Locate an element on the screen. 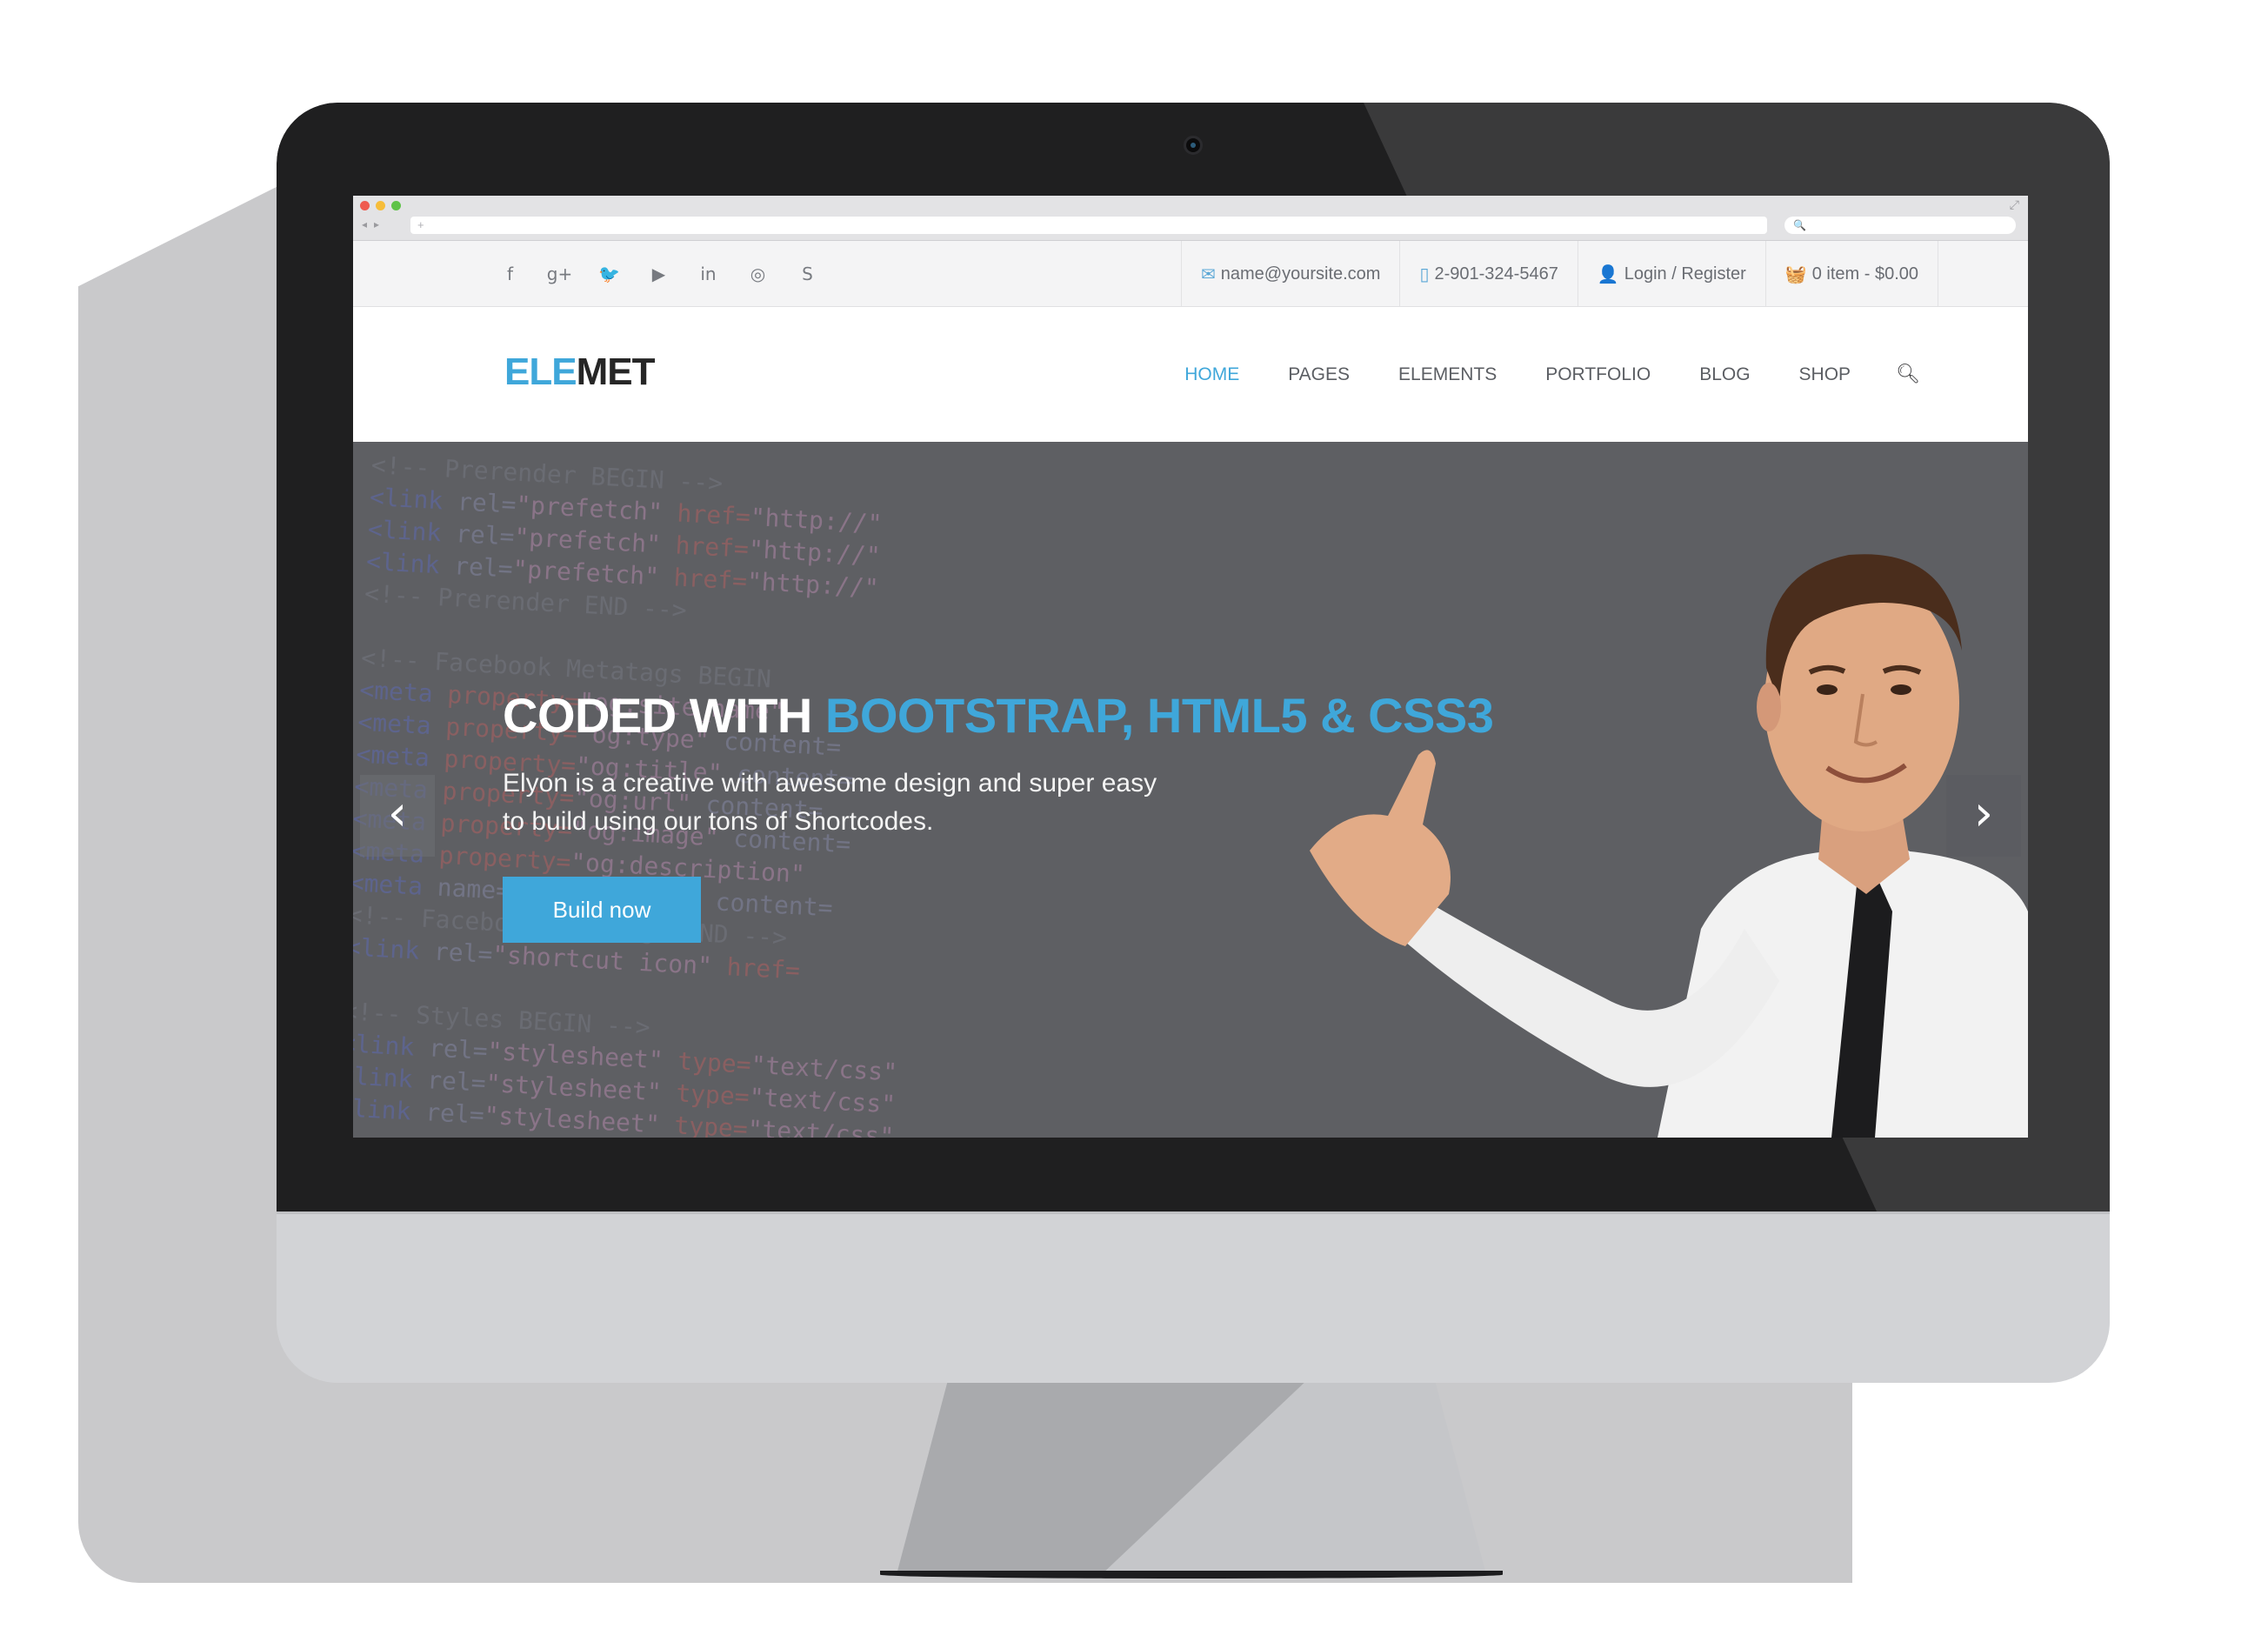 Image resolution: width=2268 pixels, height=1642 pixels. social-links: f g+ 🐦 ▶ in ◎ S is located at coordinates (658, 274).